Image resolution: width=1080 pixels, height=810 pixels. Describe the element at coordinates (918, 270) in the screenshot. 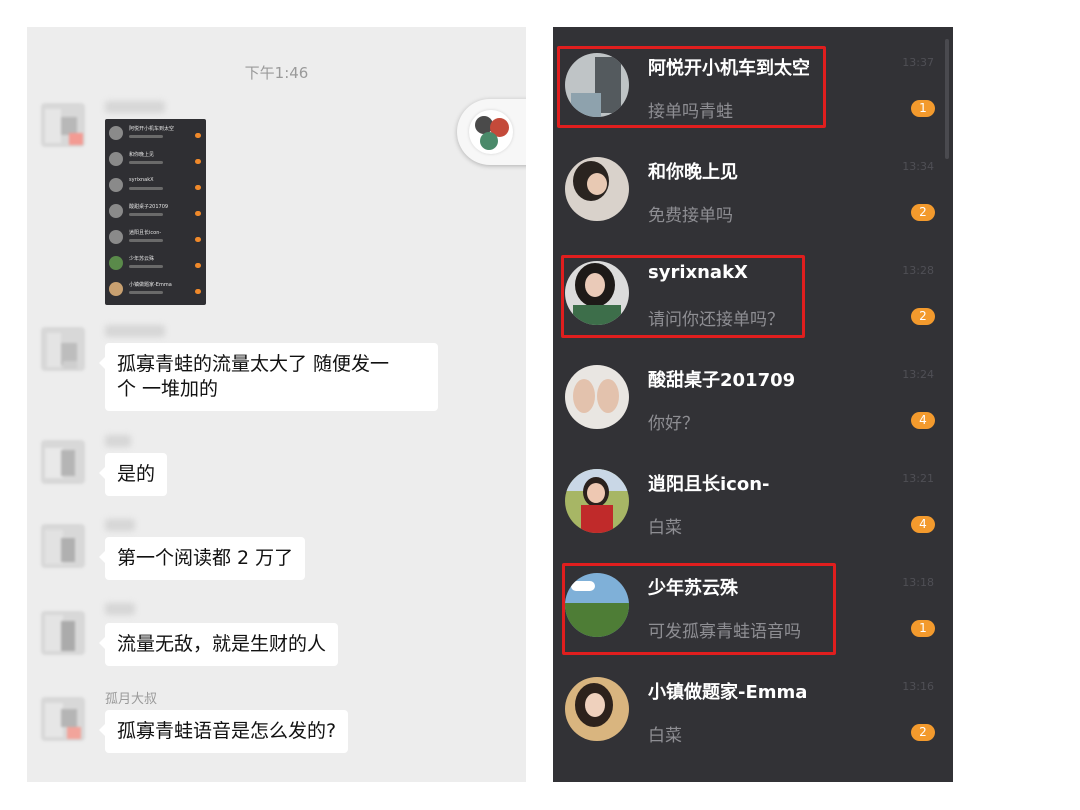

I see `conversation-time: 13:28` at that location.